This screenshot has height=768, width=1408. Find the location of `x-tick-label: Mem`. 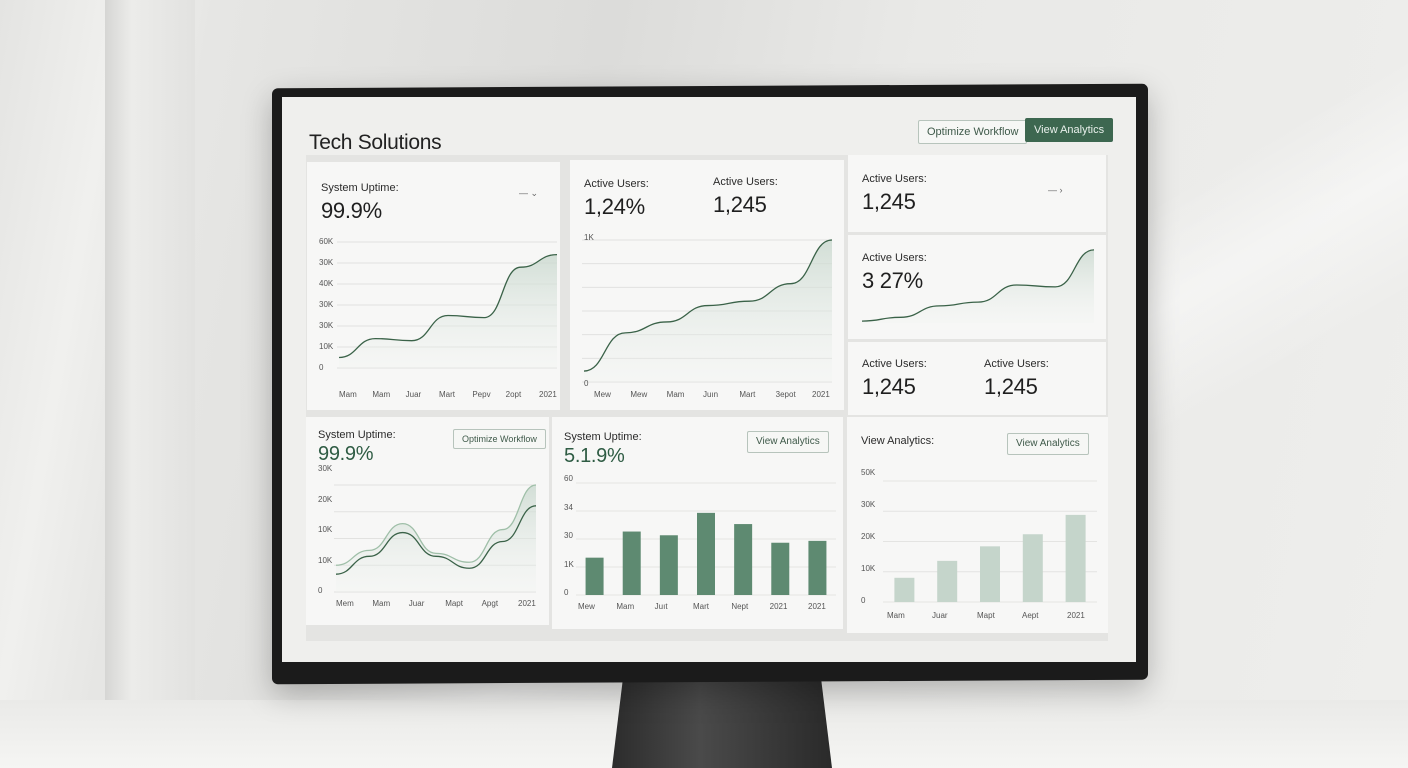

x-tick-label: Mem is located at coordinates (345, 603).